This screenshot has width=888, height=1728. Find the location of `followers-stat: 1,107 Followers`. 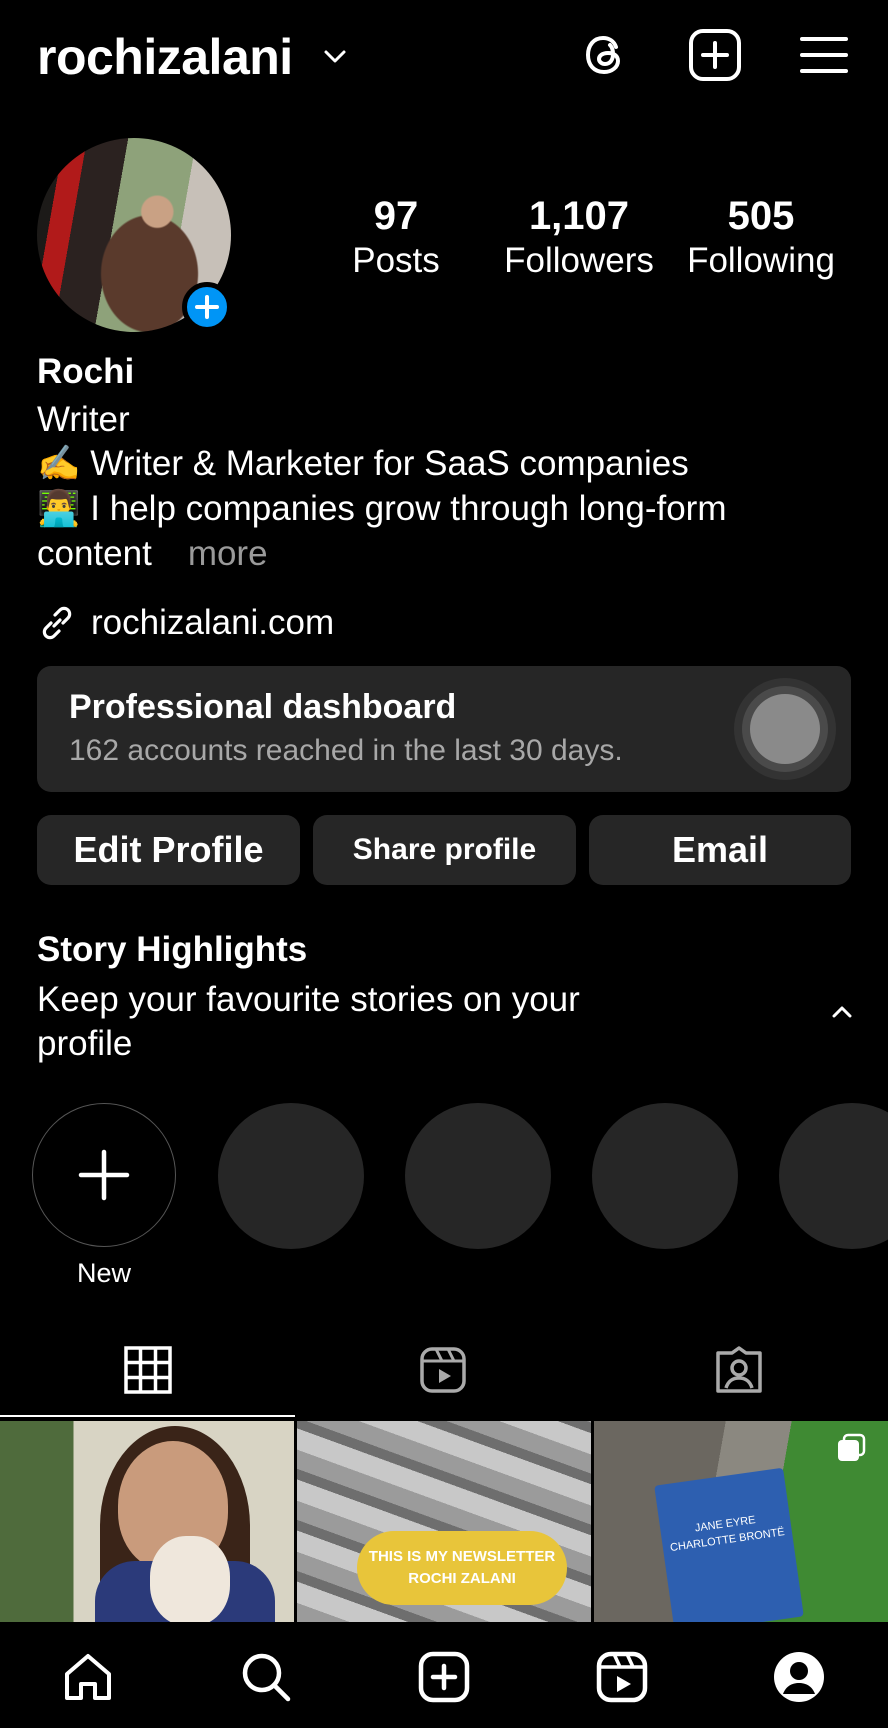

followers-stat: 1,107 Followers is located at coordinates (579, 238).